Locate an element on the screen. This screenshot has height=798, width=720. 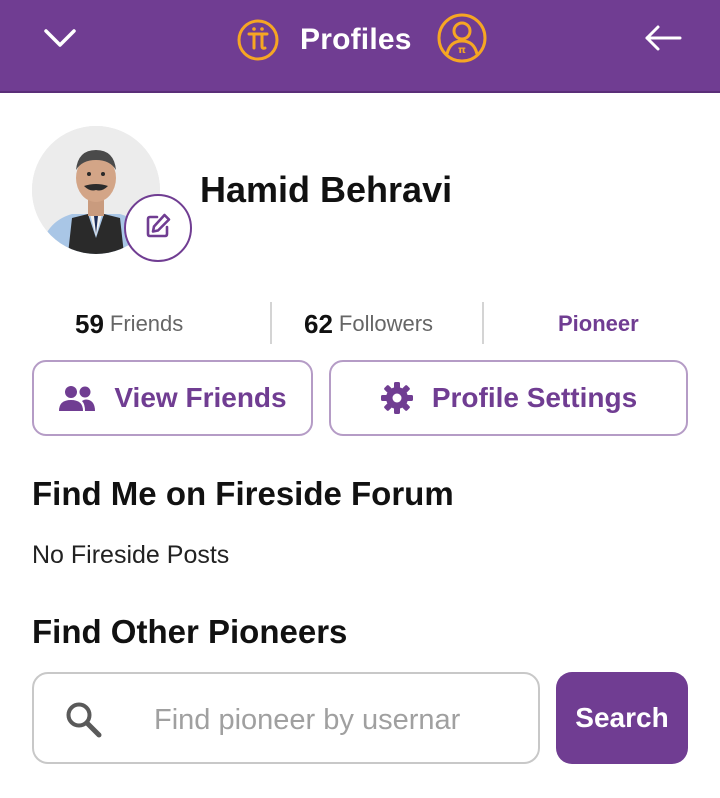
search-field is located at coordinates (286, 718).